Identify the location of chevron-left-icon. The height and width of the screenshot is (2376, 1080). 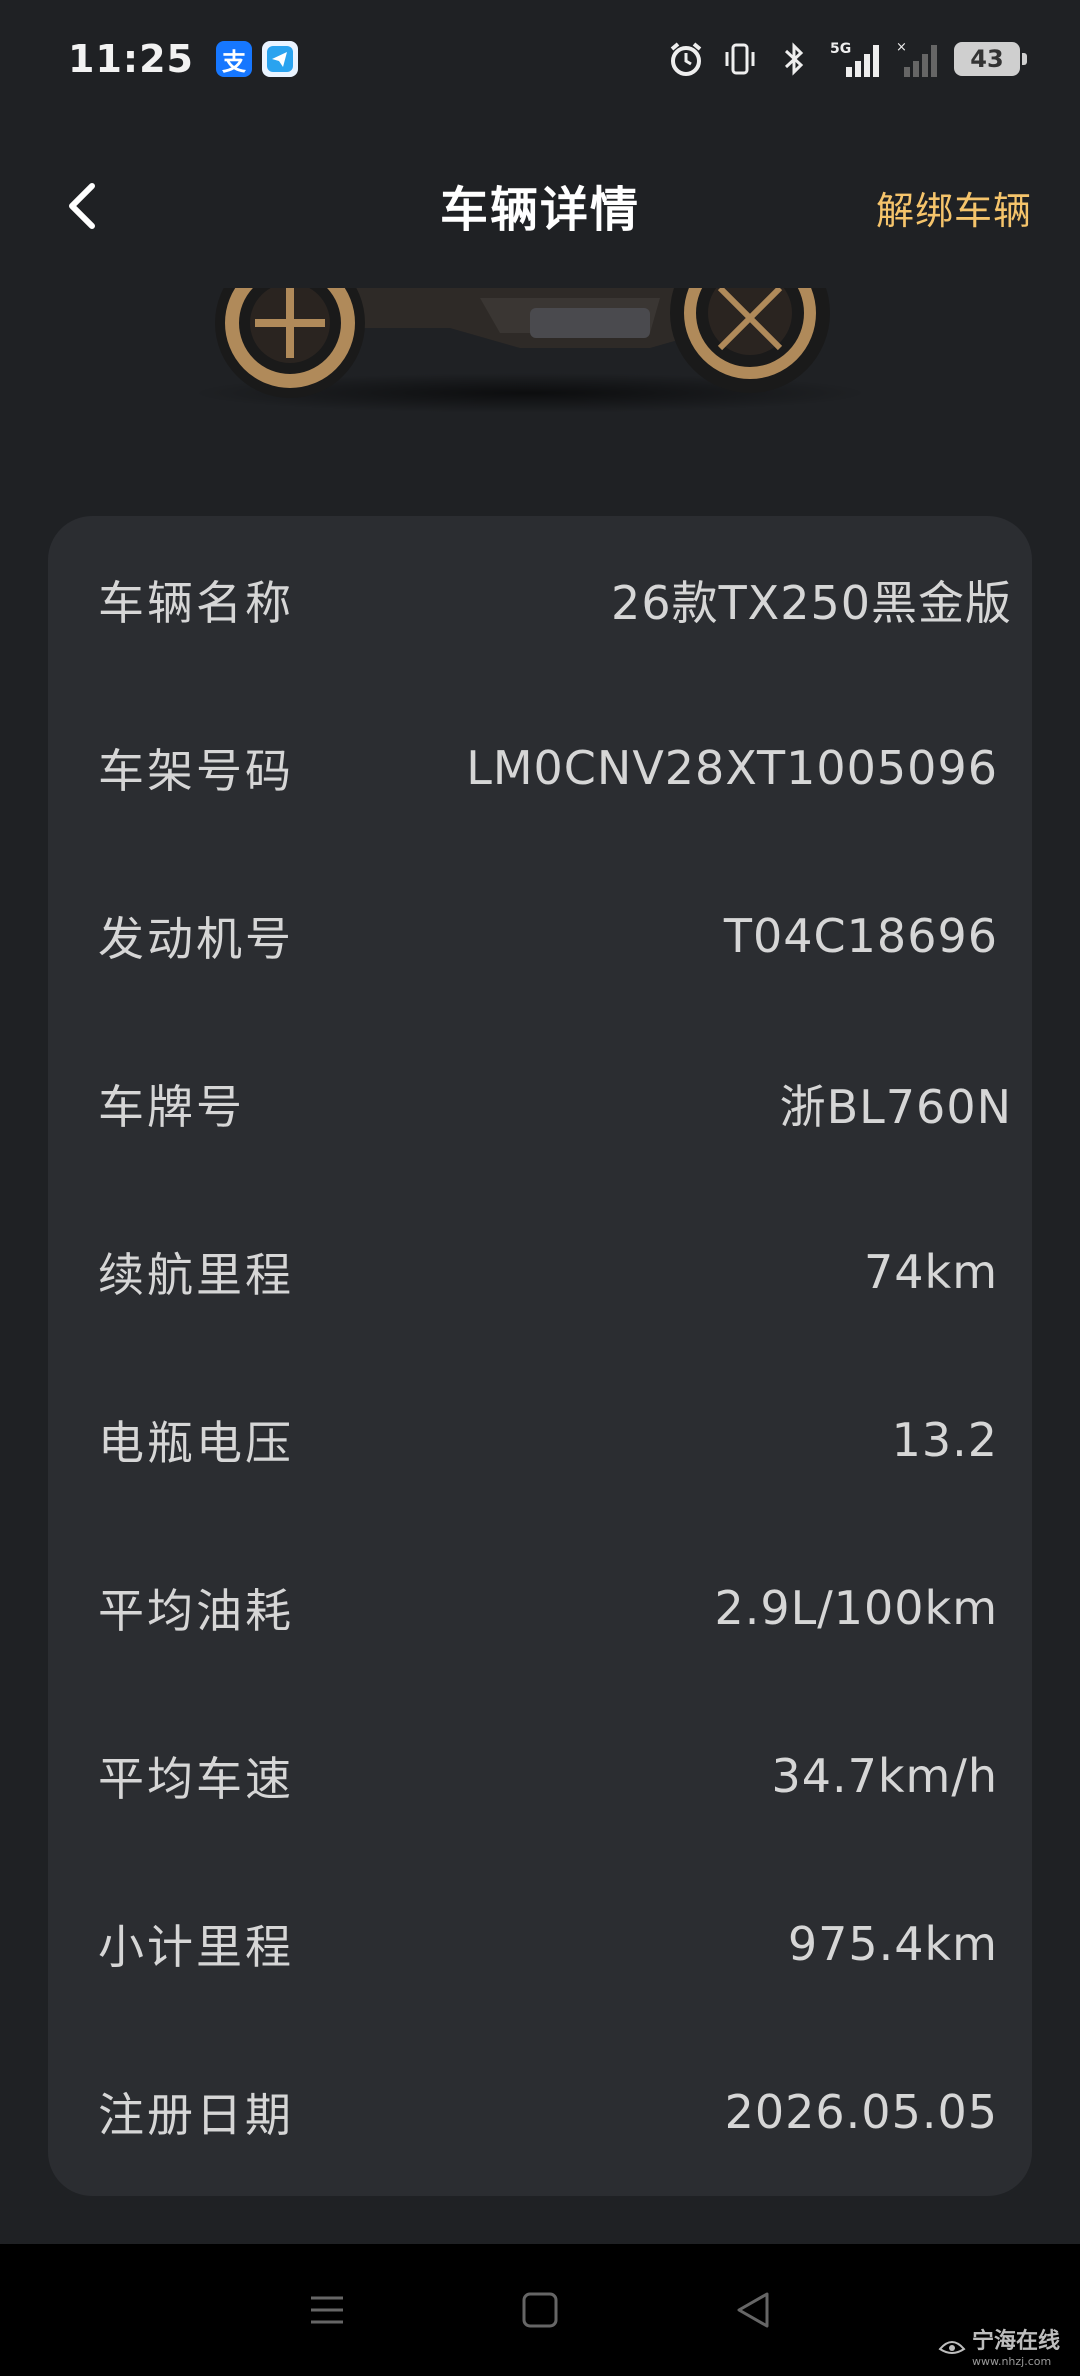
(82, 206).